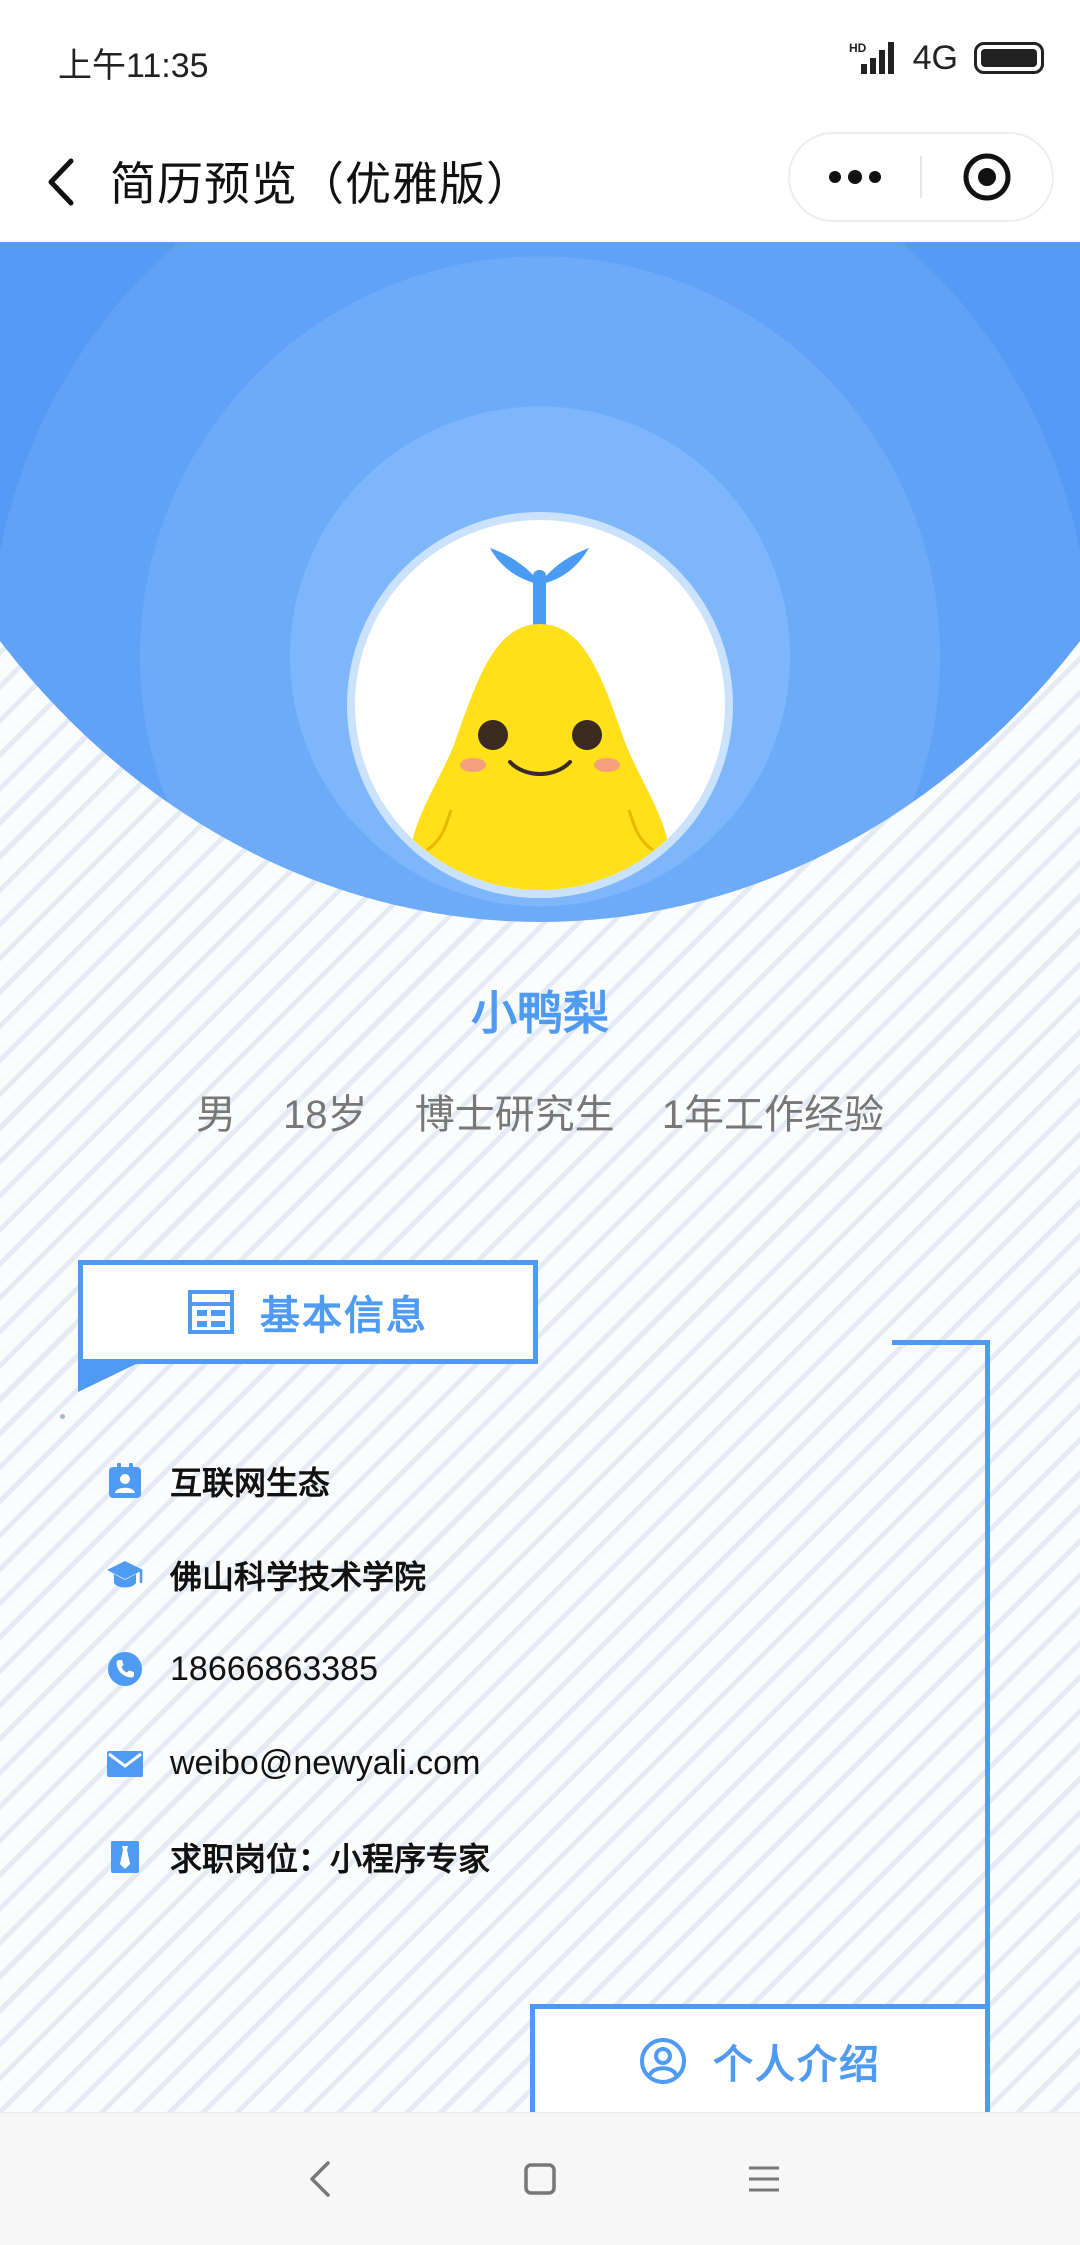 This screenshot has width=1080, height=2245. I want to click on status-bar: 上午11:35 HD 4G, so click(540, 59).